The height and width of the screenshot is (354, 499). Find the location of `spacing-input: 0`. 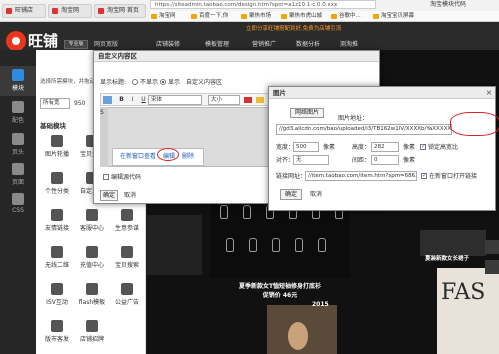

spacing-input: 0 is located at coordinates (385, 160).